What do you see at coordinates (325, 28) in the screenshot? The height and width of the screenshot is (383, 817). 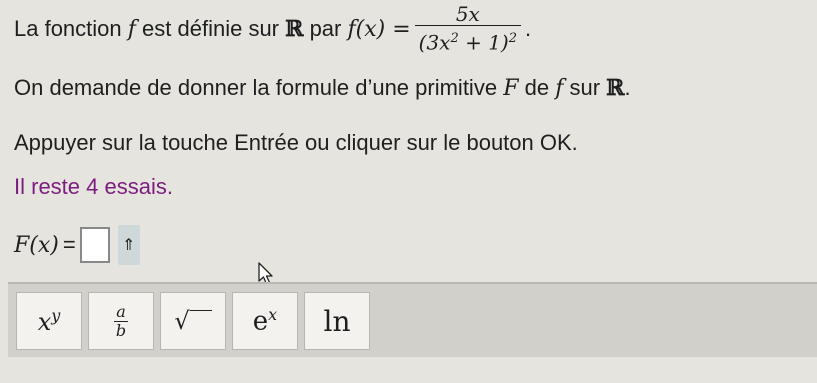 I see `problem-par-text: par` at bounding box center [325, 28].